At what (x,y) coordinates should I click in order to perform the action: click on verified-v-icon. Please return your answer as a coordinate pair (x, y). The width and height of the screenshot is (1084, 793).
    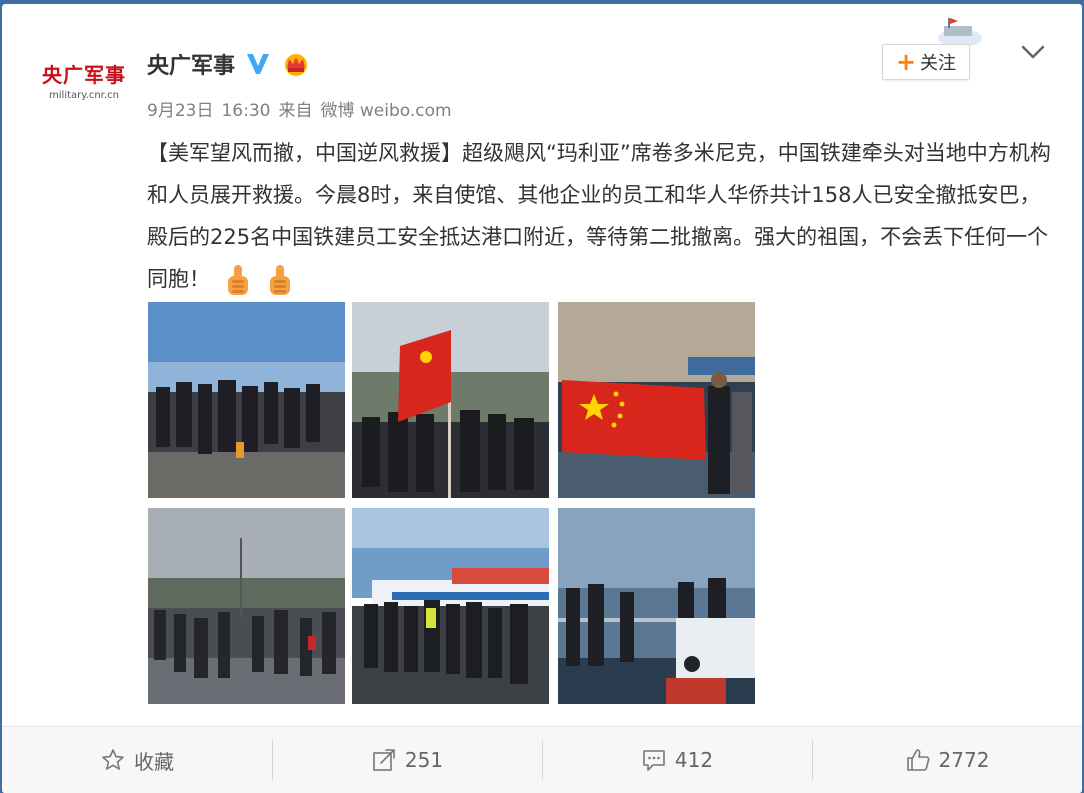
    Looking at the image, I should click on (258, 64).